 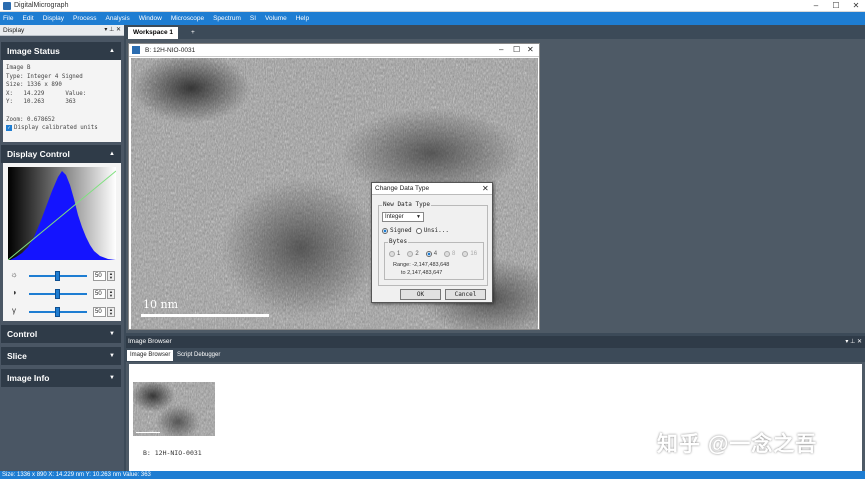 What do you see at coordinates (14, 30) in the screenshot?
I see `display-panel-title: Display` at bounding box center [14, 30].